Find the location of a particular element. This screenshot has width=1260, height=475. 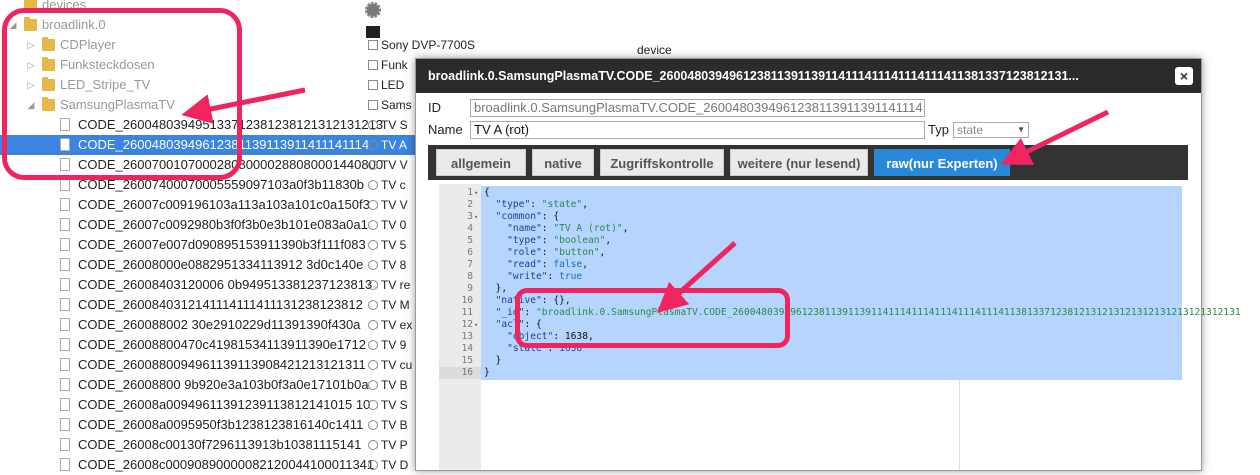

arrow-to-id is located at coordinates (696, 277).